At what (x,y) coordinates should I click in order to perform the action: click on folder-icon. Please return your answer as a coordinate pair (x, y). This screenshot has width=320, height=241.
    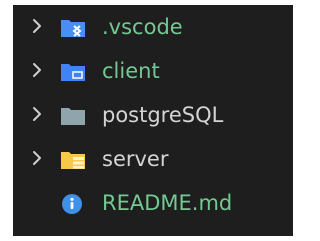
    Looking at the image, I should click on (73, 116).